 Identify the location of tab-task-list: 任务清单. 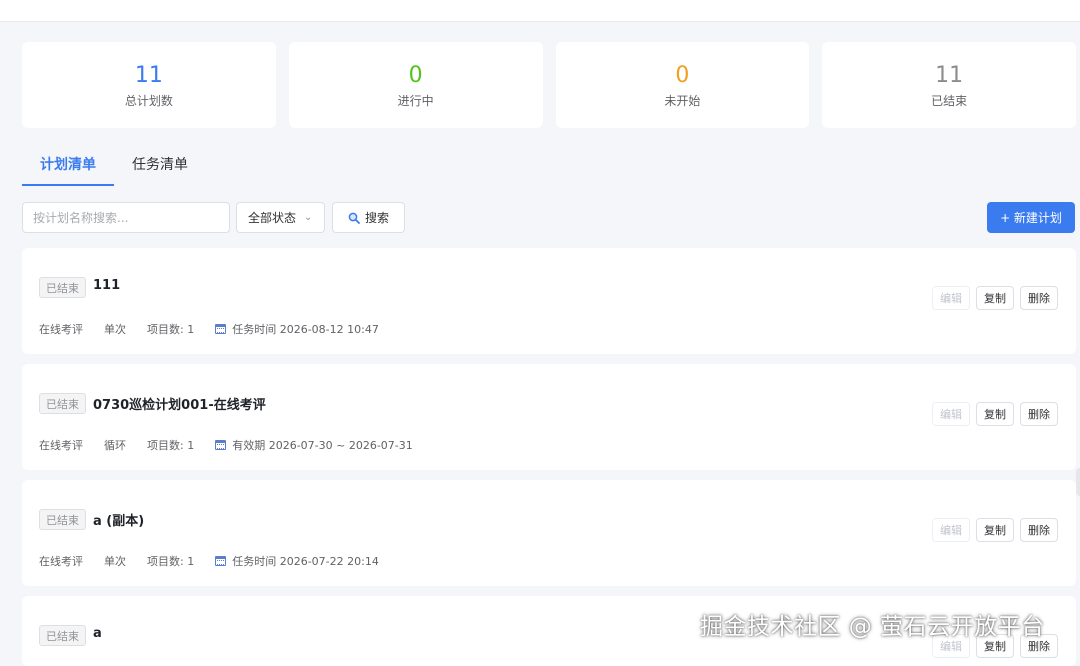
(160, 168).